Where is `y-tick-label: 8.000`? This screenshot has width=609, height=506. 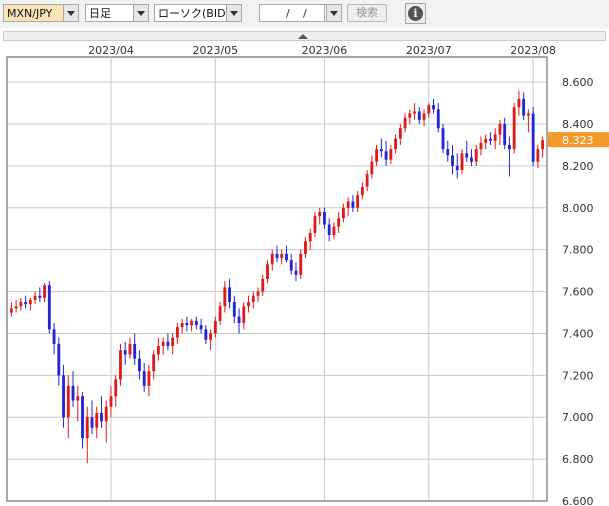 y-tick-label: 8.000 is located at coordinates (578, 208).